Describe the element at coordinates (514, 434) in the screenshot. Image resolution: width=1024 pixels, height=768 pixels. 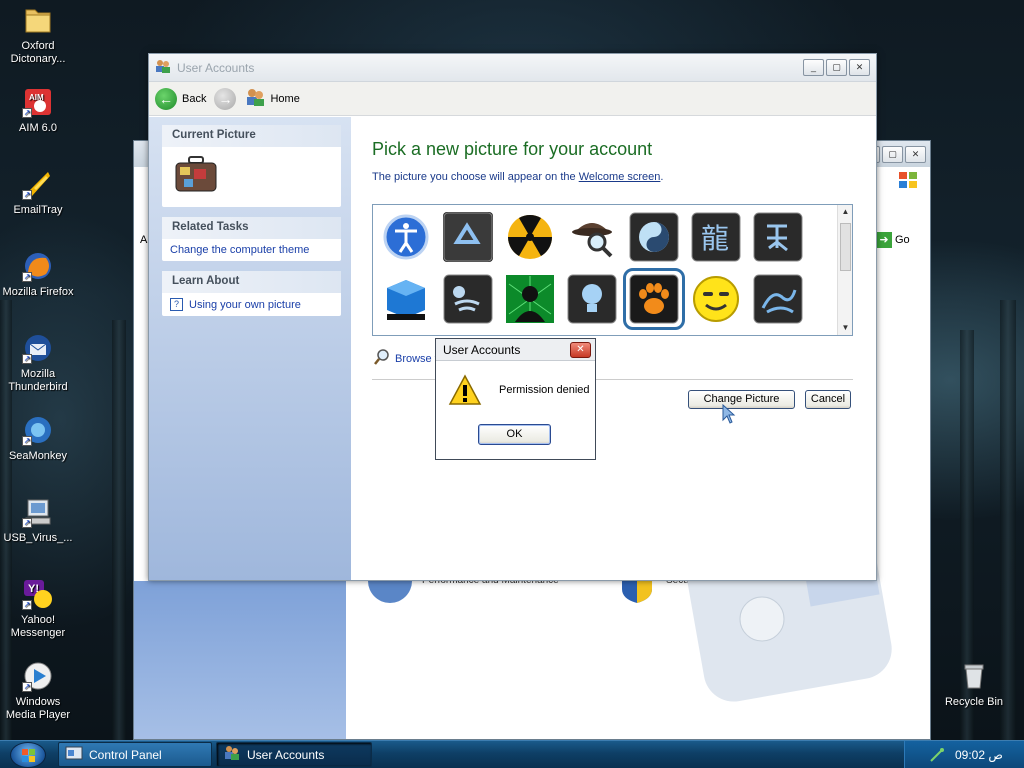
I see `ok-button: OK` at that location.